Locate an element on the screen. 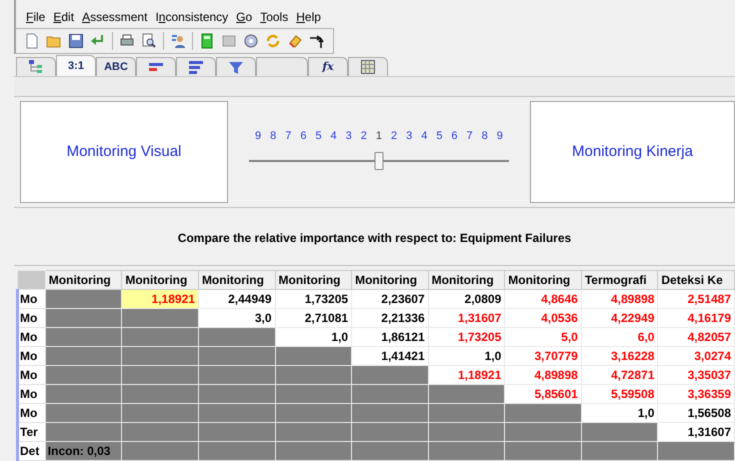 This screenshot has height=461, width=735. matrix-cell: 3,36359 is located at coordinates (696, 394).